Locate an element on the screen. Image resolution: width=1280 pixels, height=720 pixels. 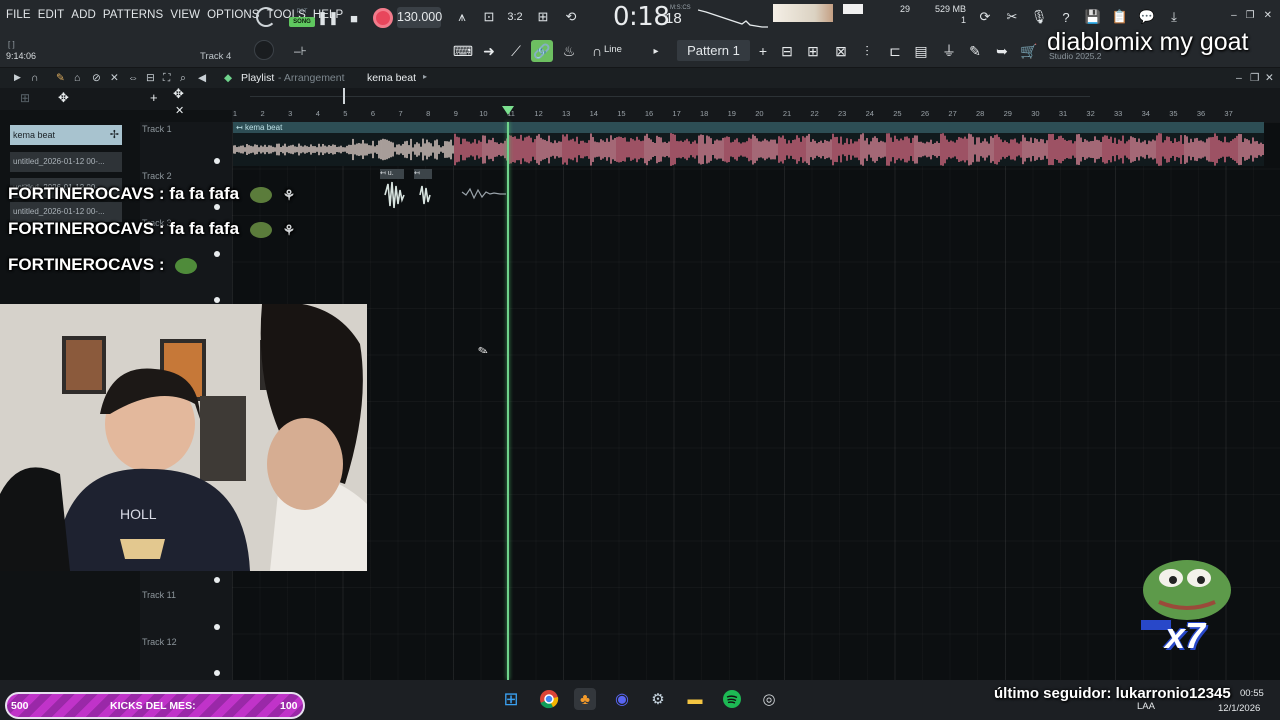
pattern-item-active: kema beat ✢ is located at coordinates (66, 135).